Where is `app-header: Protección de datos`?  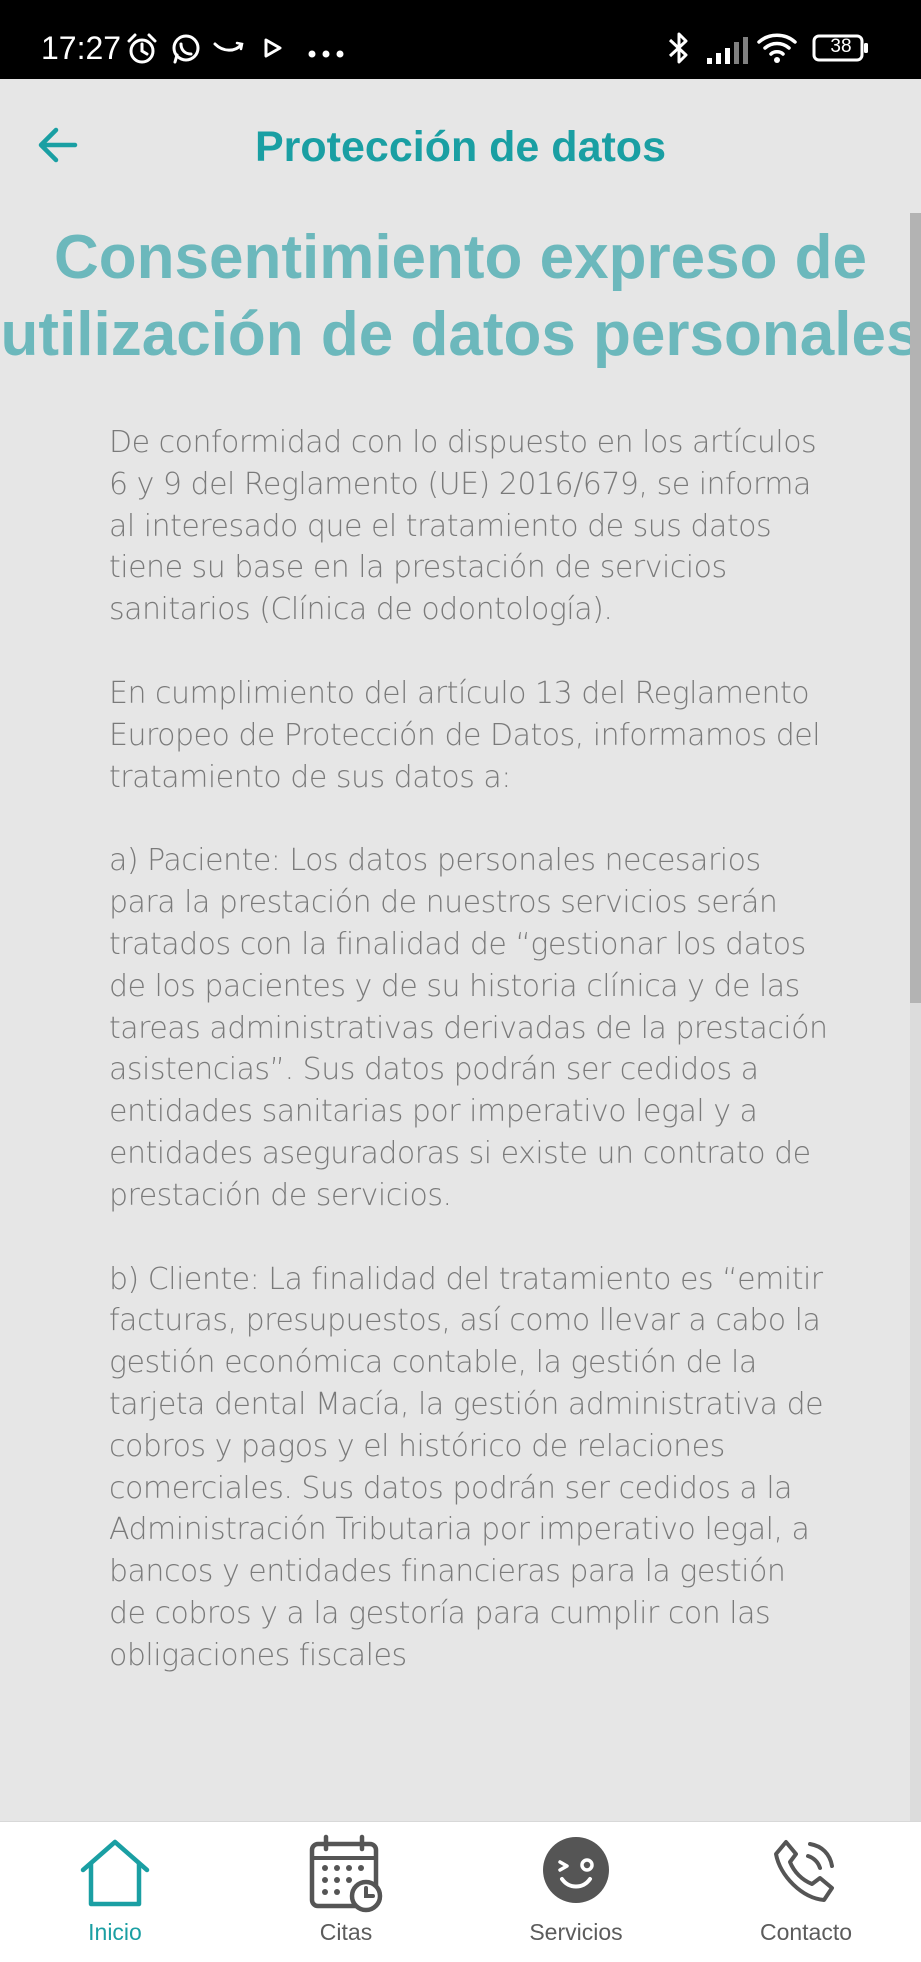
app-header: Protección de datos is located at coordinates (460, 144).